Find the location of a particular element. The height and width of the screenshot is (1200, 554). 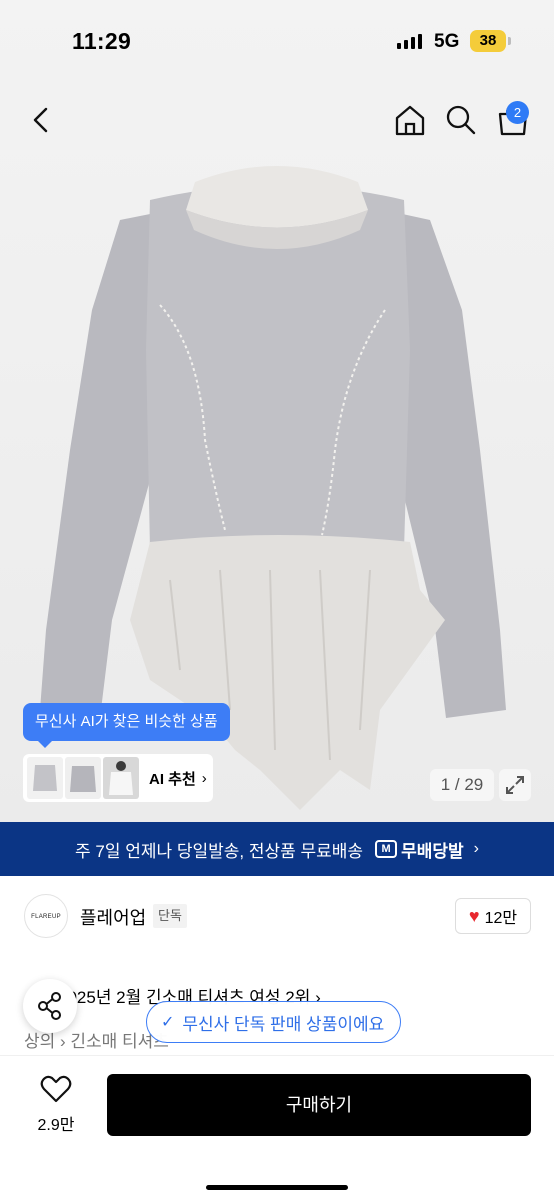

heart-outline-icon is located at coordinates (56, 1089).